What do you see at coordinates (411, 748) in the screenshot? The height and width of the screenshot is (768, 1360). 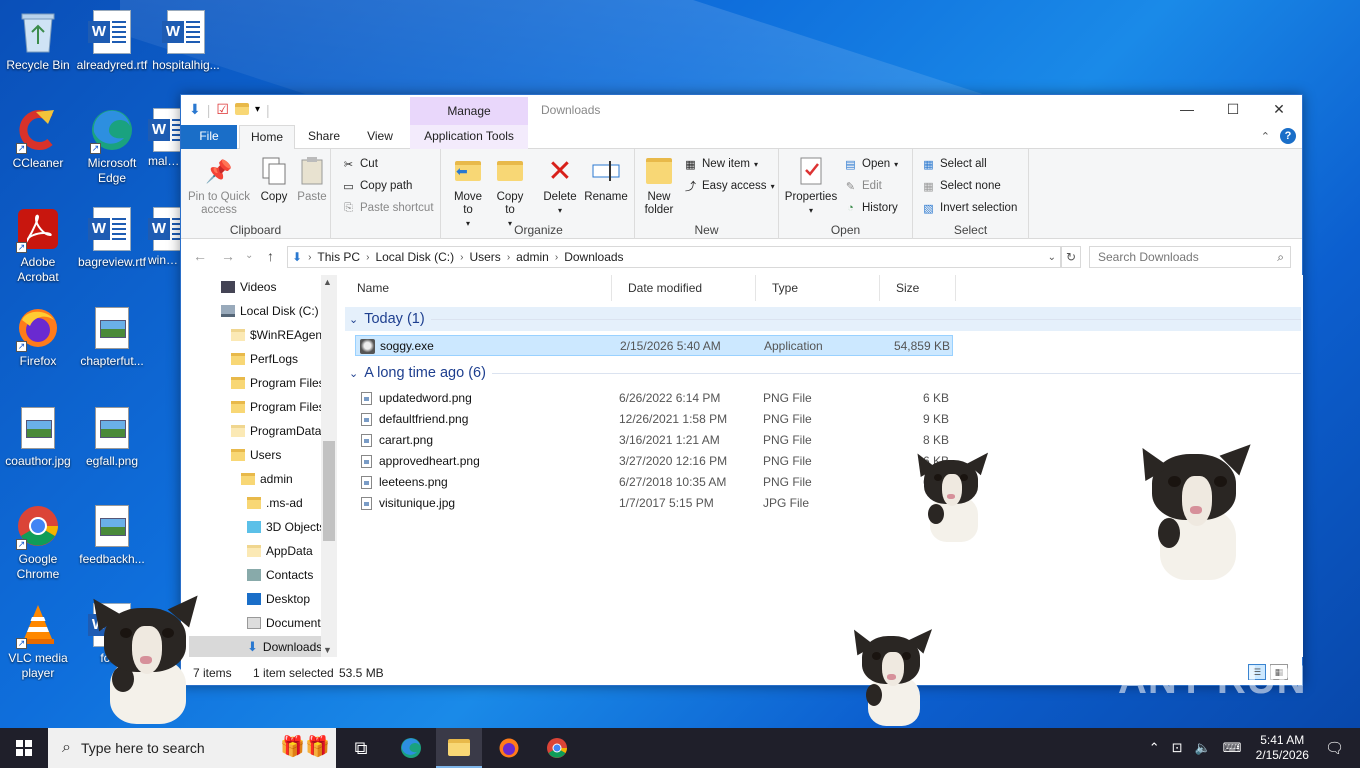 I see `edge-taskbar-icon` at bounding box center [411, 748].